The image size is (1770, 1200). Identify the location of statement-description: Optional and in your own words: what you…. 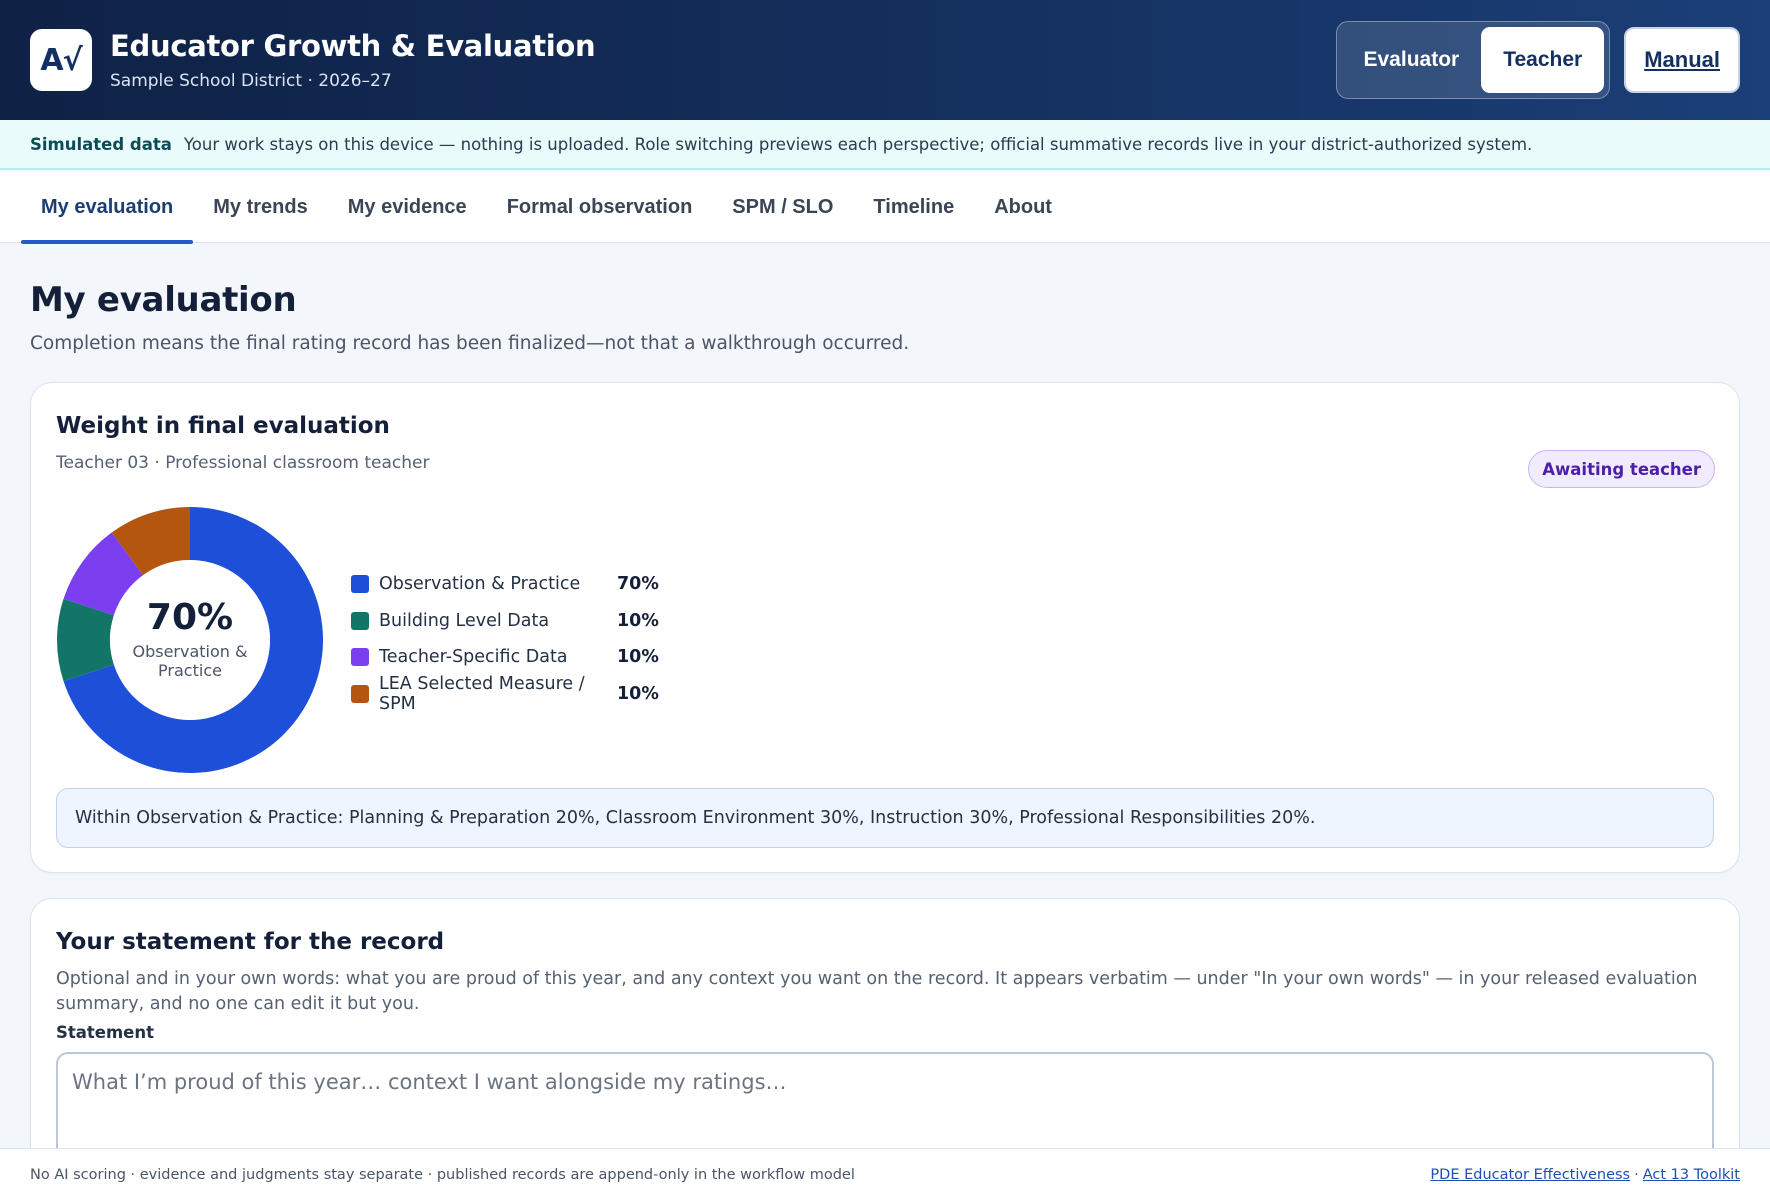
(877, 991).